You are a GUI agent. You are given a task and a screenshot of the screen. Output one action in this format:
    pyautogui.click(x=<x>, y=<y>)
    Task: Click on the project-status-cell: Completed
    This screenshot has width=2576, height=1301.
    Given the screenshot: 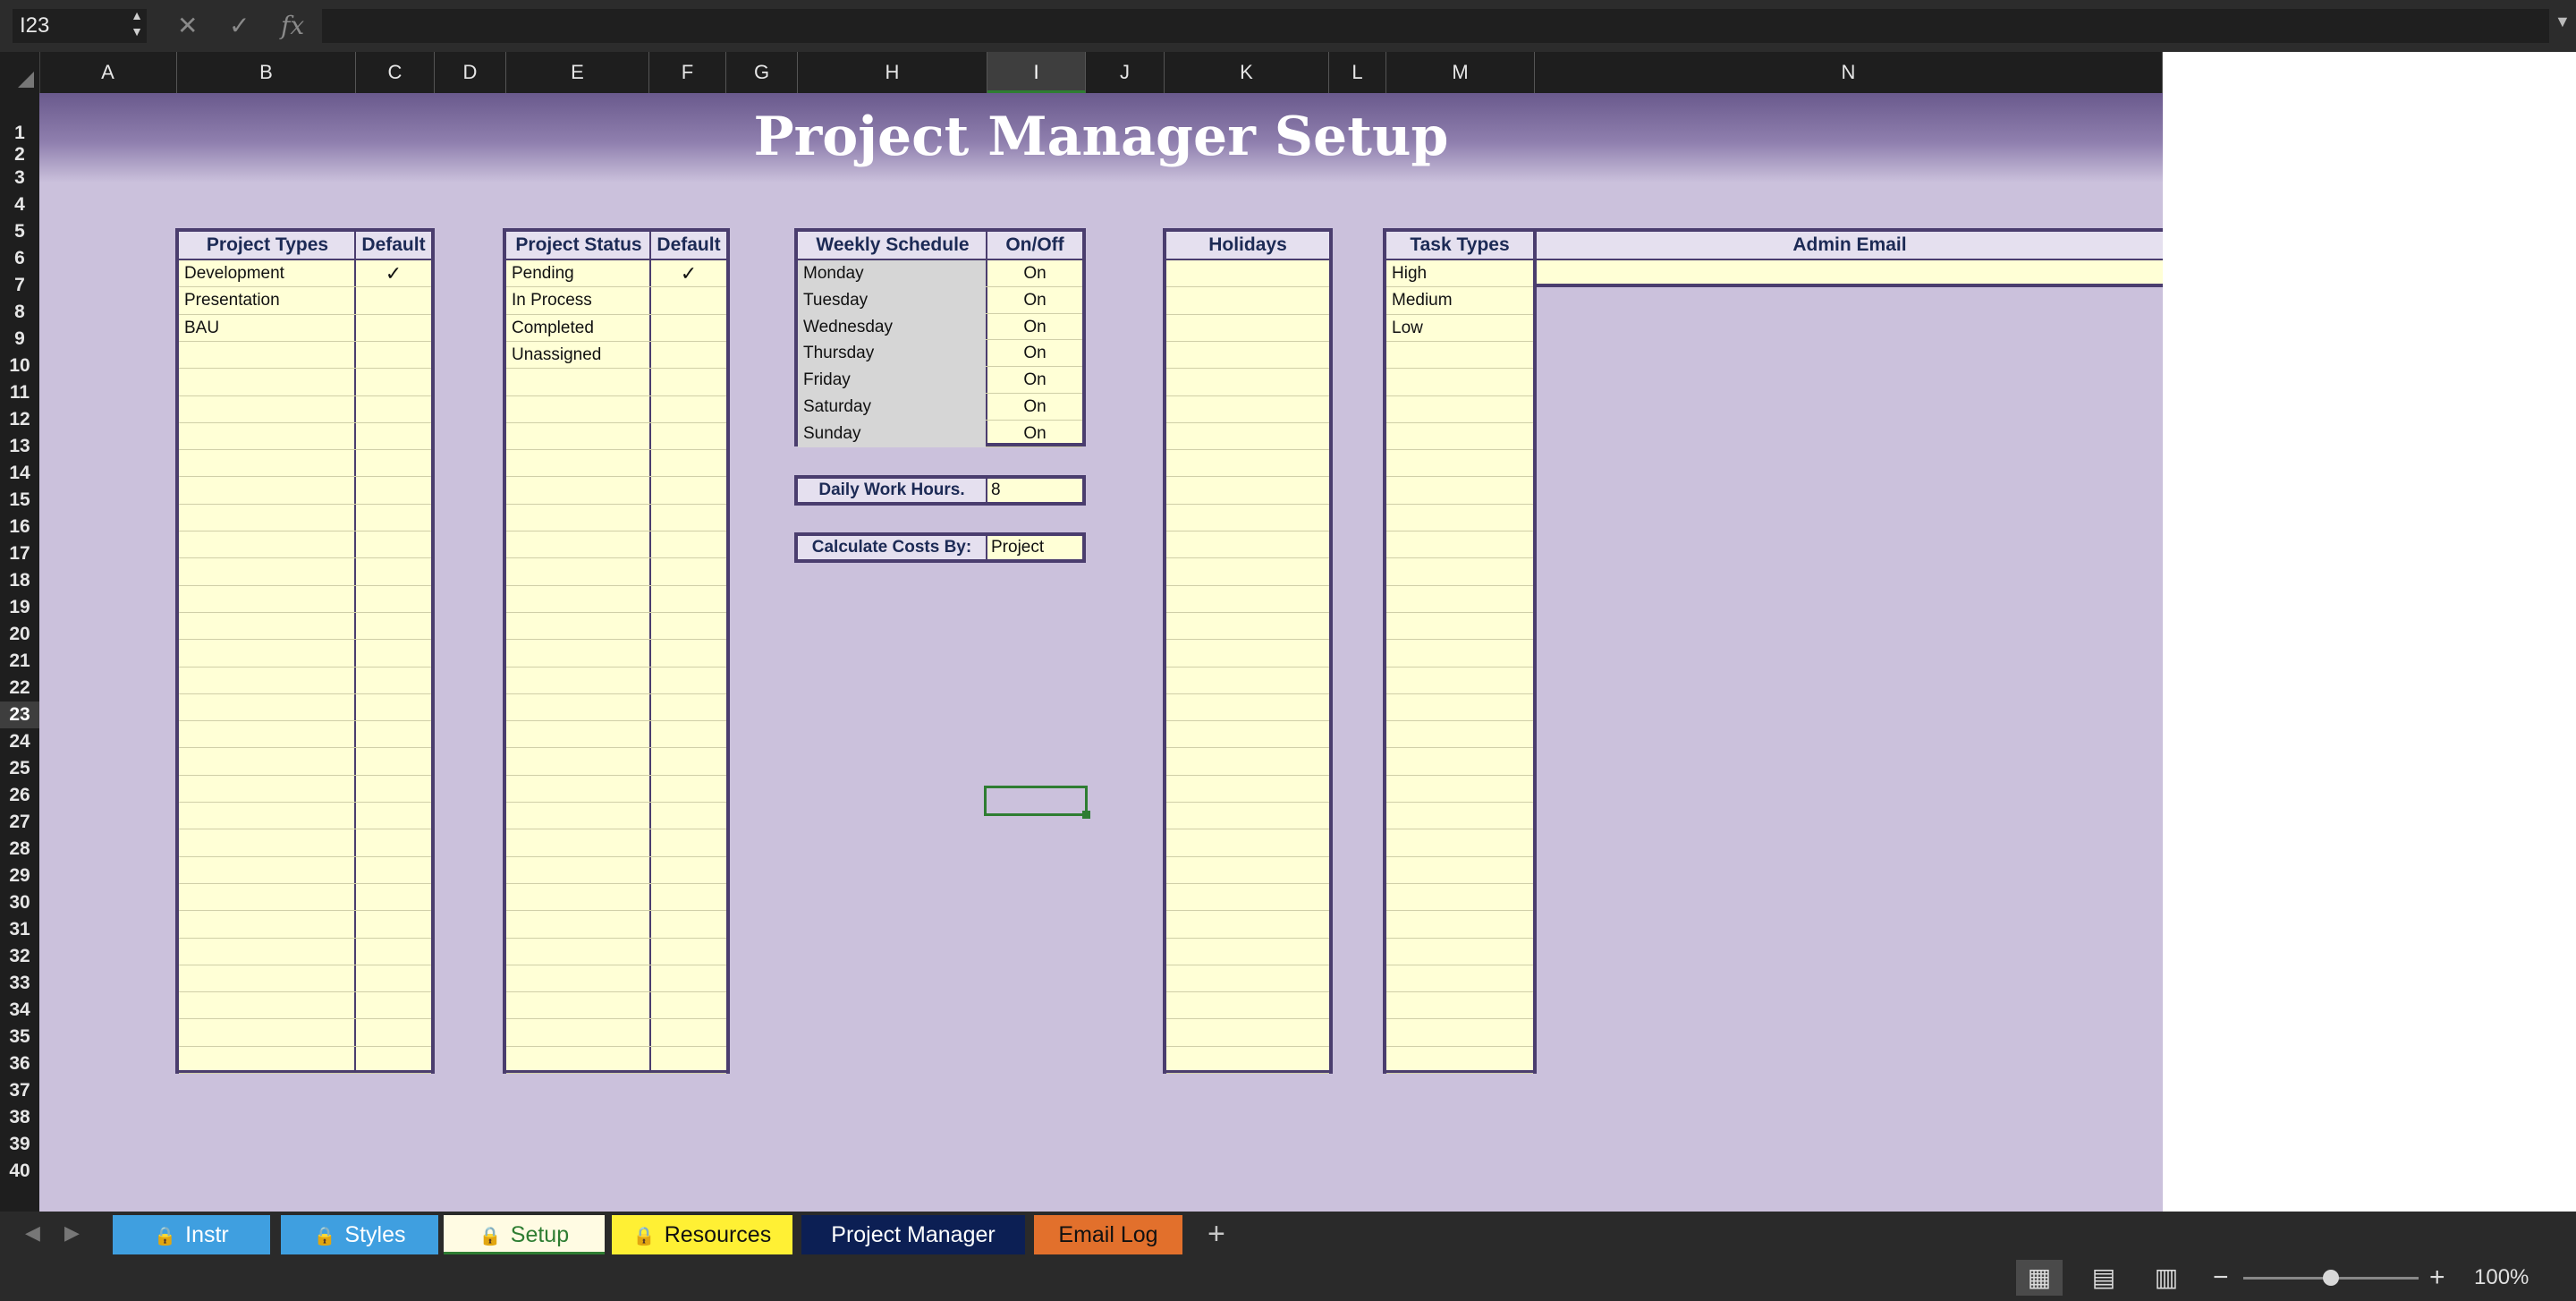 What is the action you would take?
    pyautogui.click(x=577, y=328)
    